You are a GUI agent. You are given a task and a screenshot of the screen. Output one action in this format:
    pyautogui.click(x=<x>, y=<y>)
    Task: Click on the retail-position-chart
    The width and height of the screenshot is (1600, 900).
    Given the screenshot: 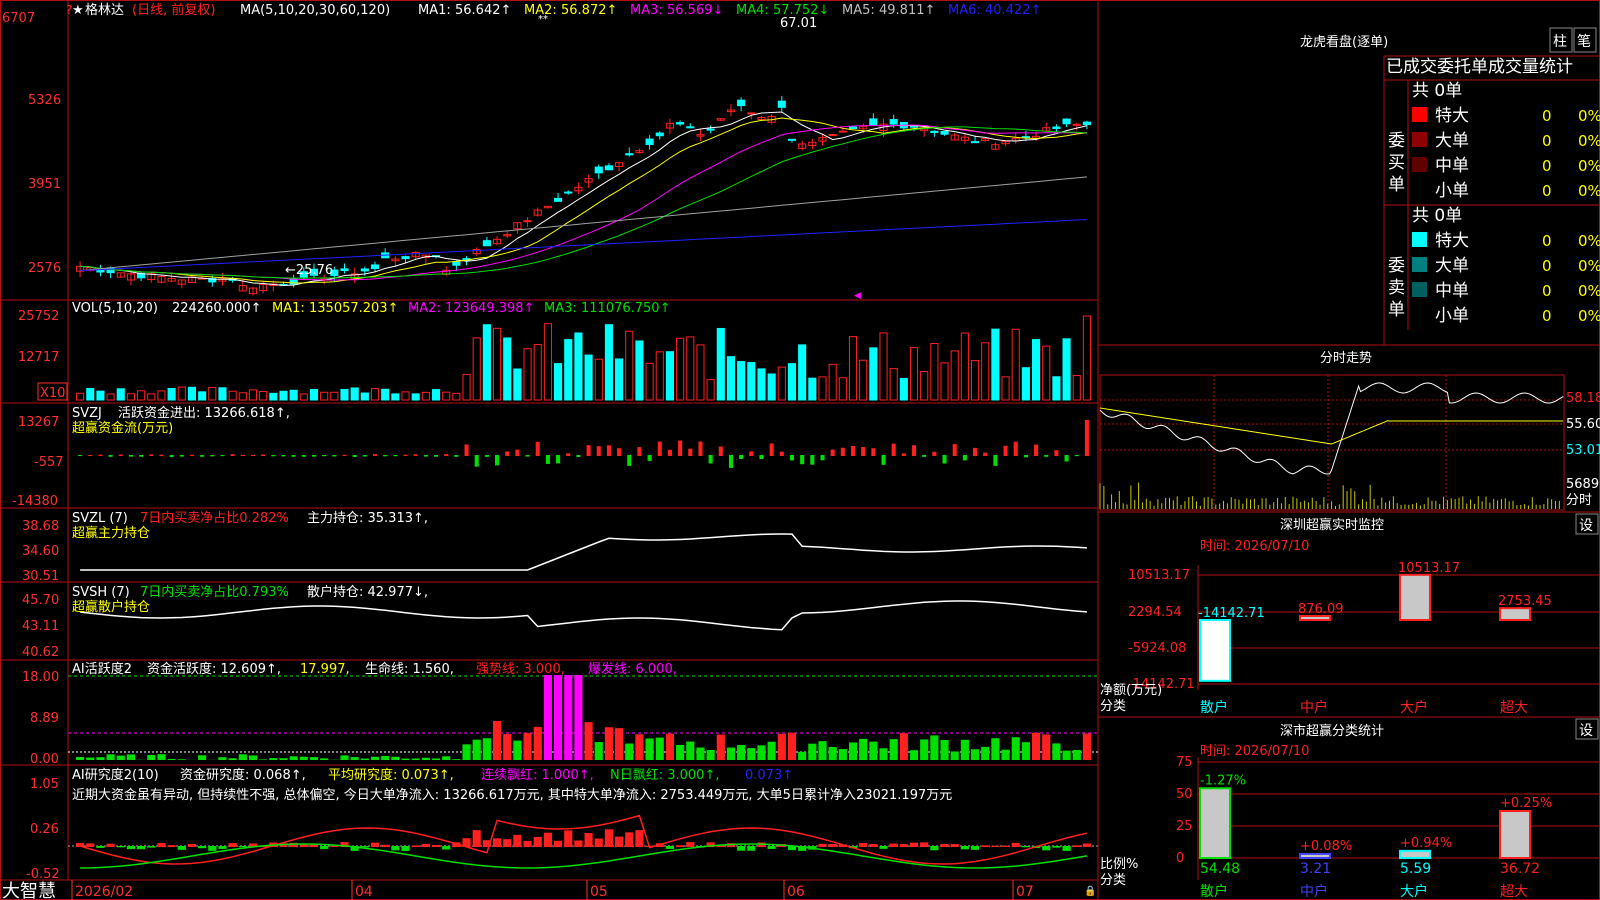 What is the action you would take?
    pyautogui.click(x=583, y=615)
    